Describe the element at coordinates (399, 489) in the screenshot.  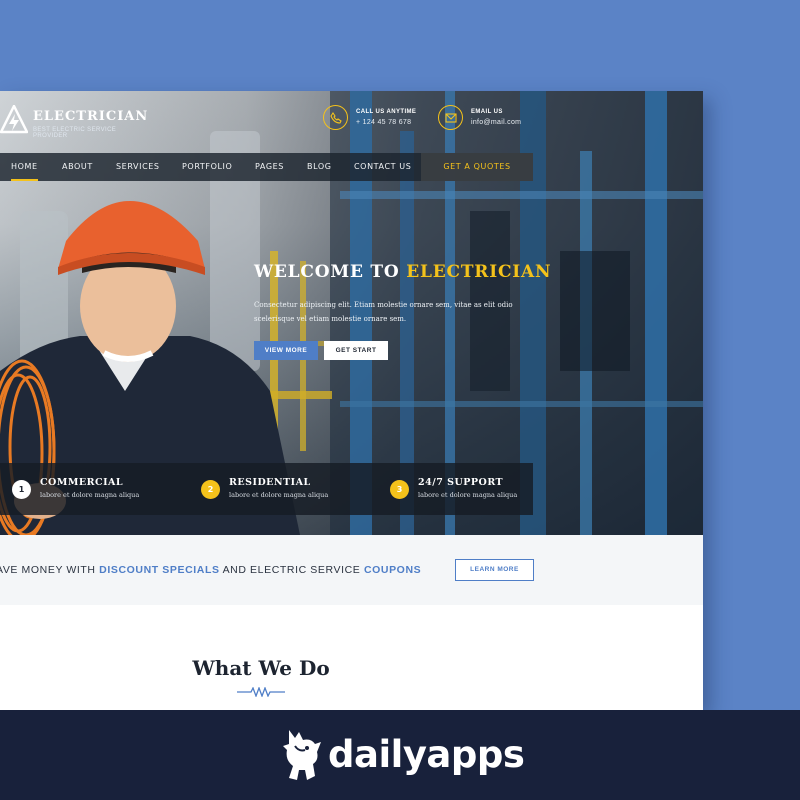
I see `feature-number: 3` at that location.